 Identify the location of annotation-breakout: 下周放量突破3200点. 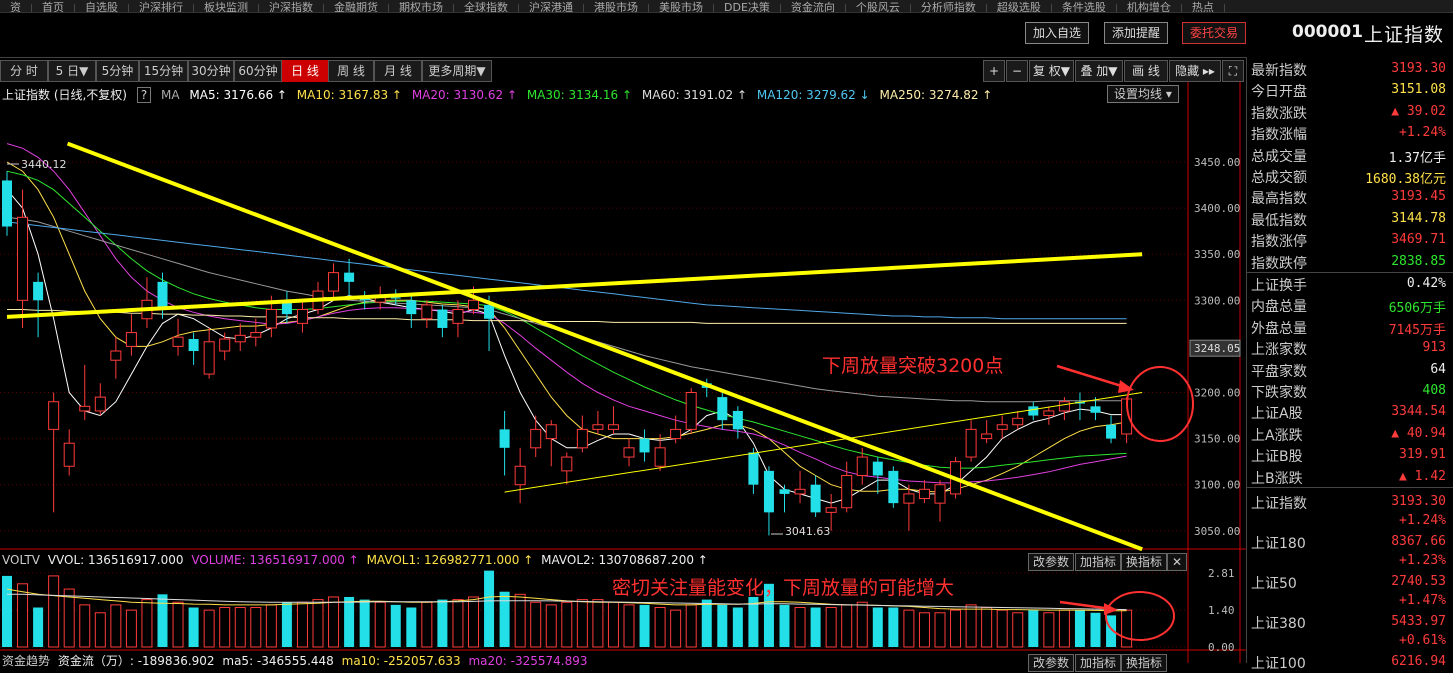
(913, 366).